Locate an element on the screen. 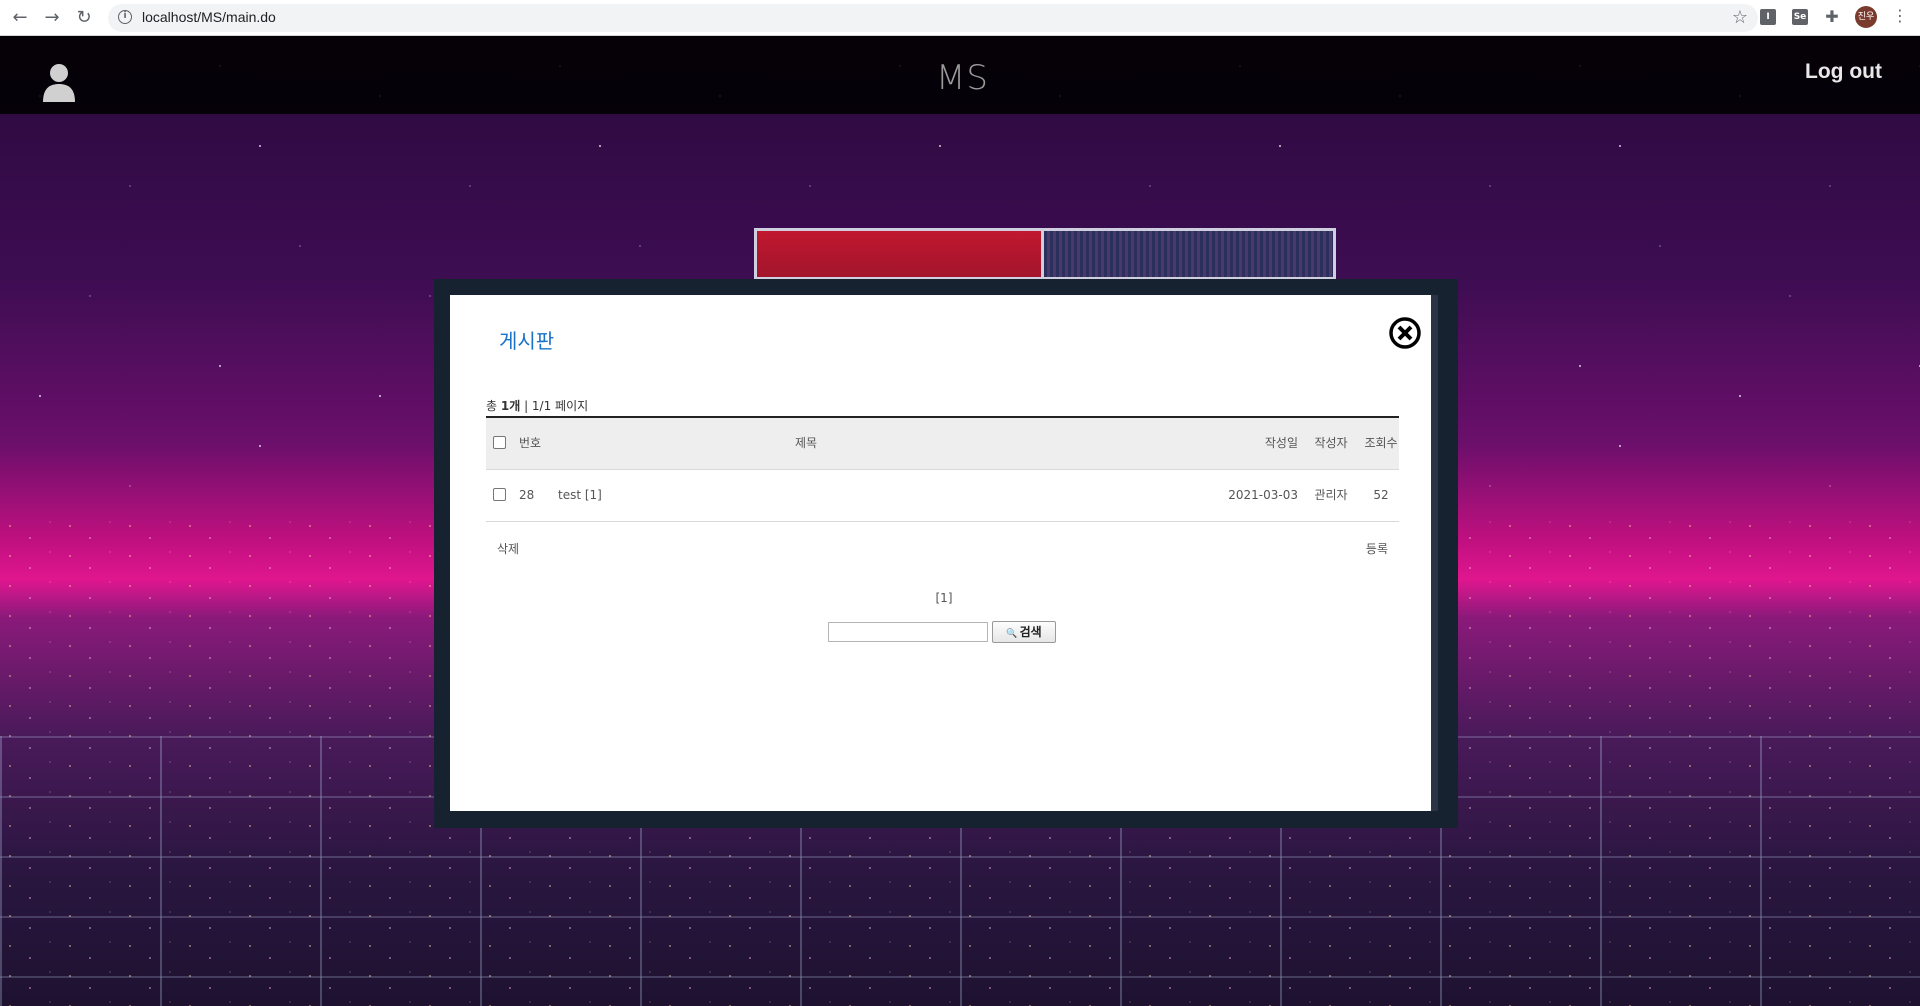 This screenshot has height=1006, width=1920. extensions-puzzle-icon: ✚ is located at coordinates (1832, 17).